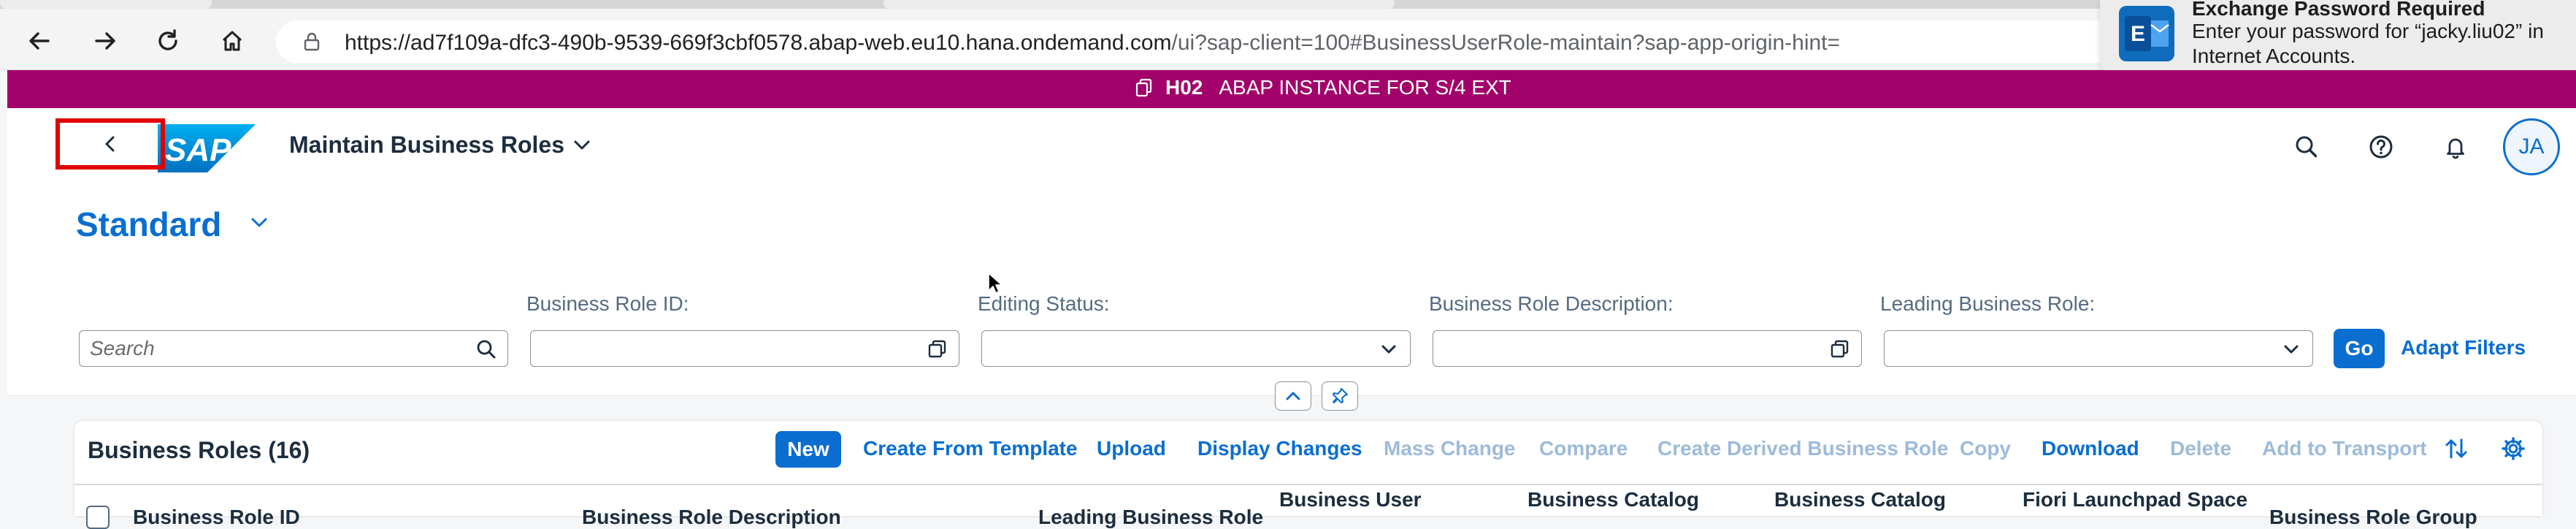 This screenshot has width=2576, height=529. Describe the element at coordinates (1365, 87) in the screenshot. I see `system-description: ABAP INSTANCE FOR S/4 EXT` at that location.